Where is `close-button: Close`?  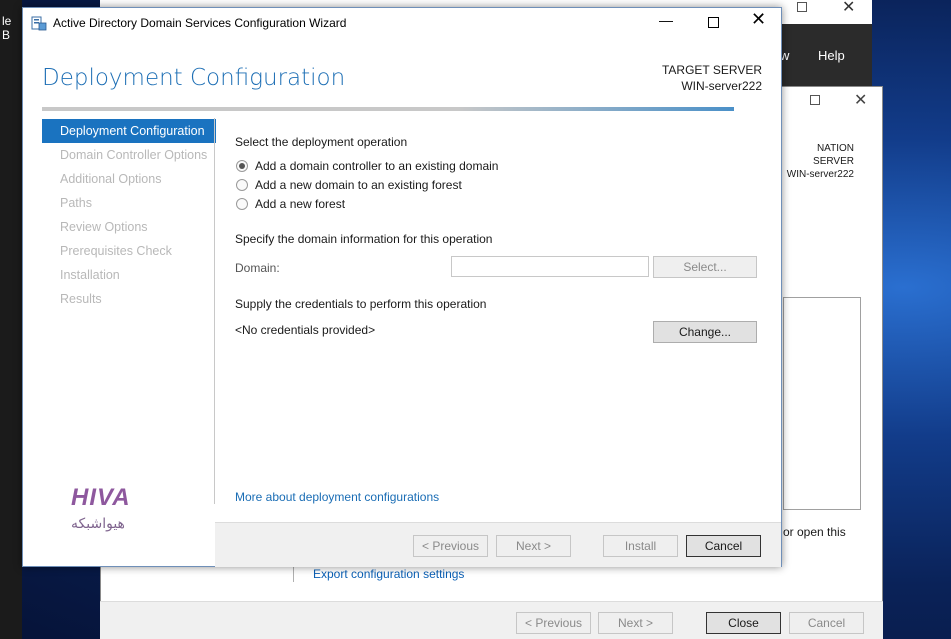
close-button: Close is located at coordinates (743, 623).